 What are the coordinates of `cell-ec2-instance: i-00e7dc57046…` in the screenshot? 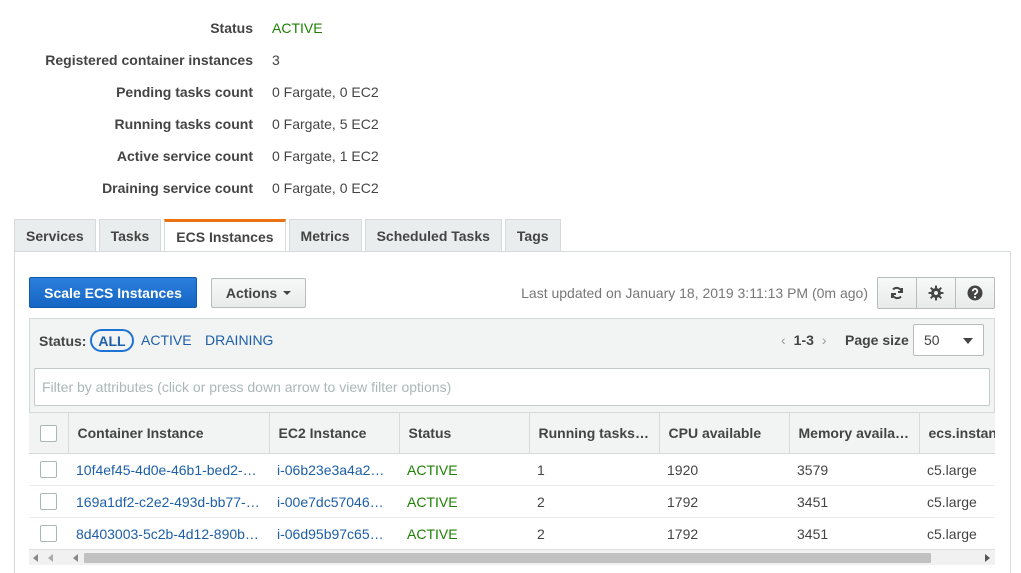 It's located at (334, 501).